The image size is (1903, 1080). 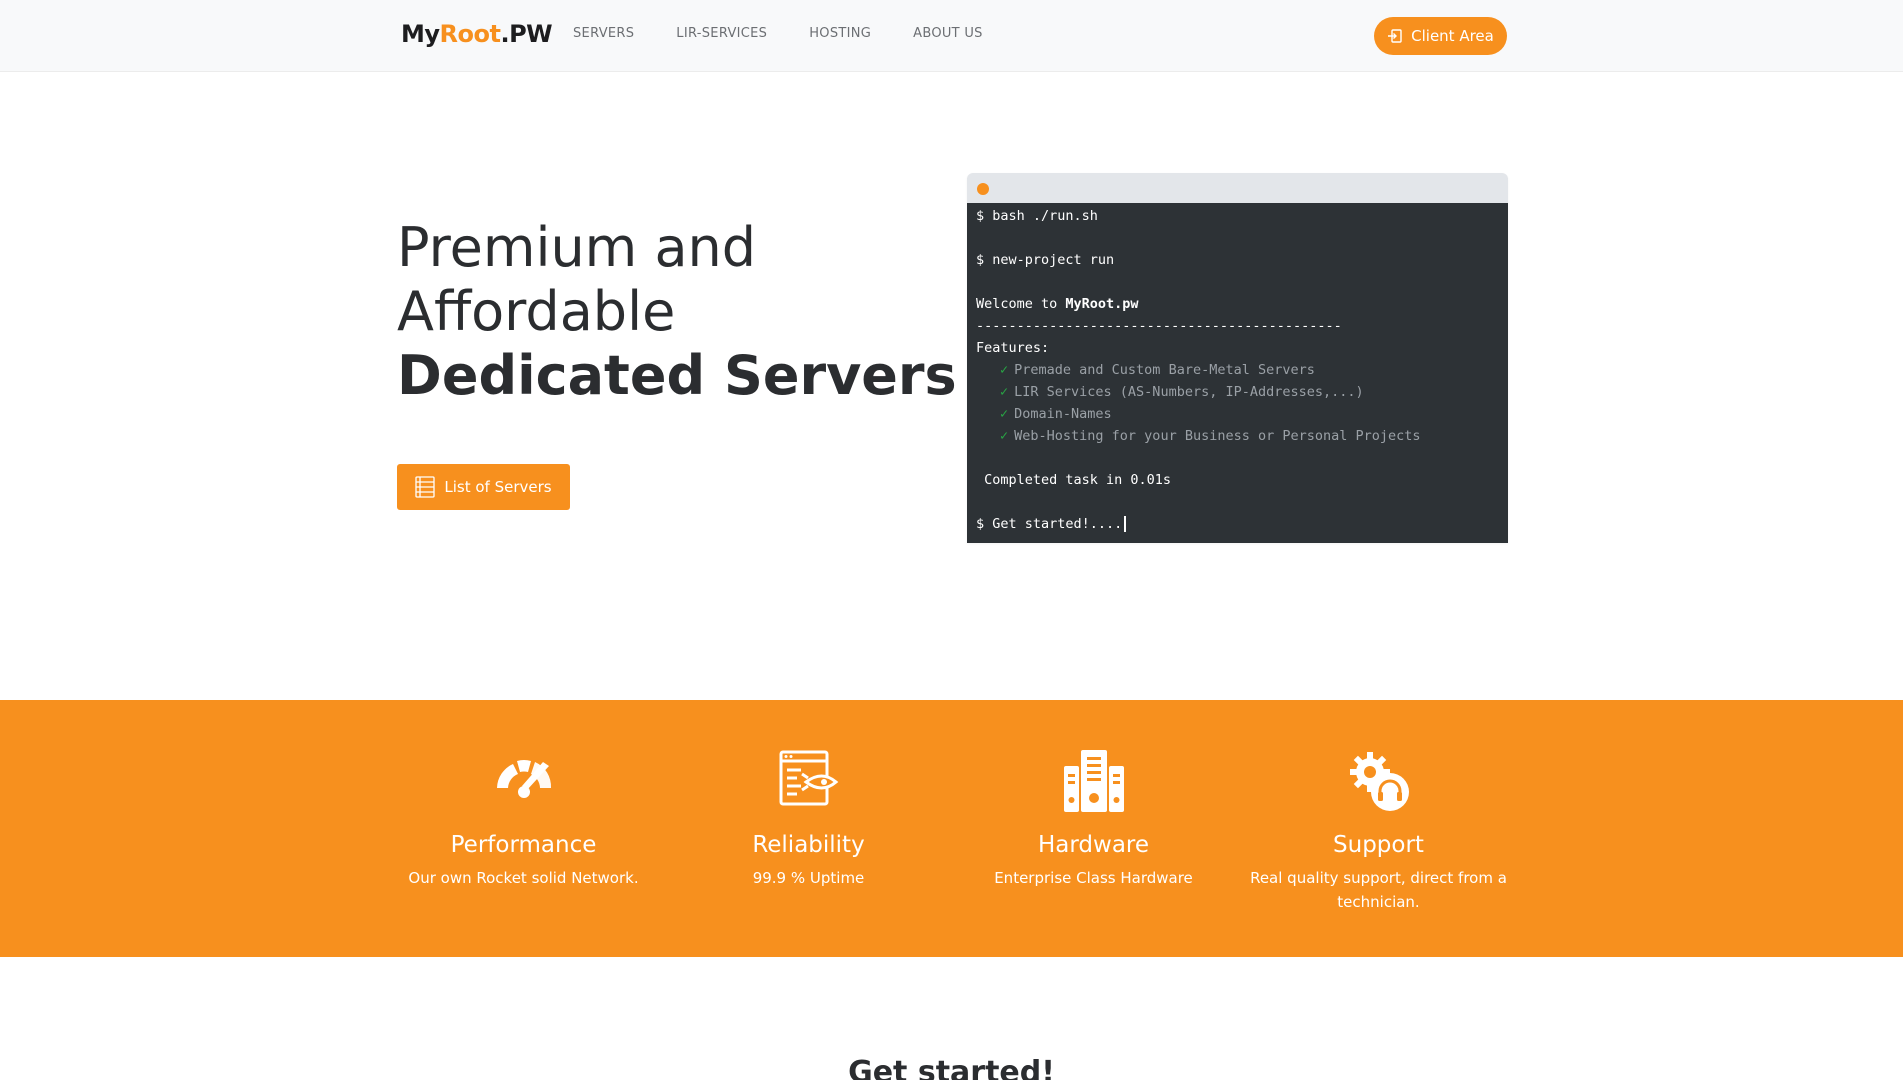 I want to click on list-of-servers-label: List of Servers, so click(x=498, y=487).